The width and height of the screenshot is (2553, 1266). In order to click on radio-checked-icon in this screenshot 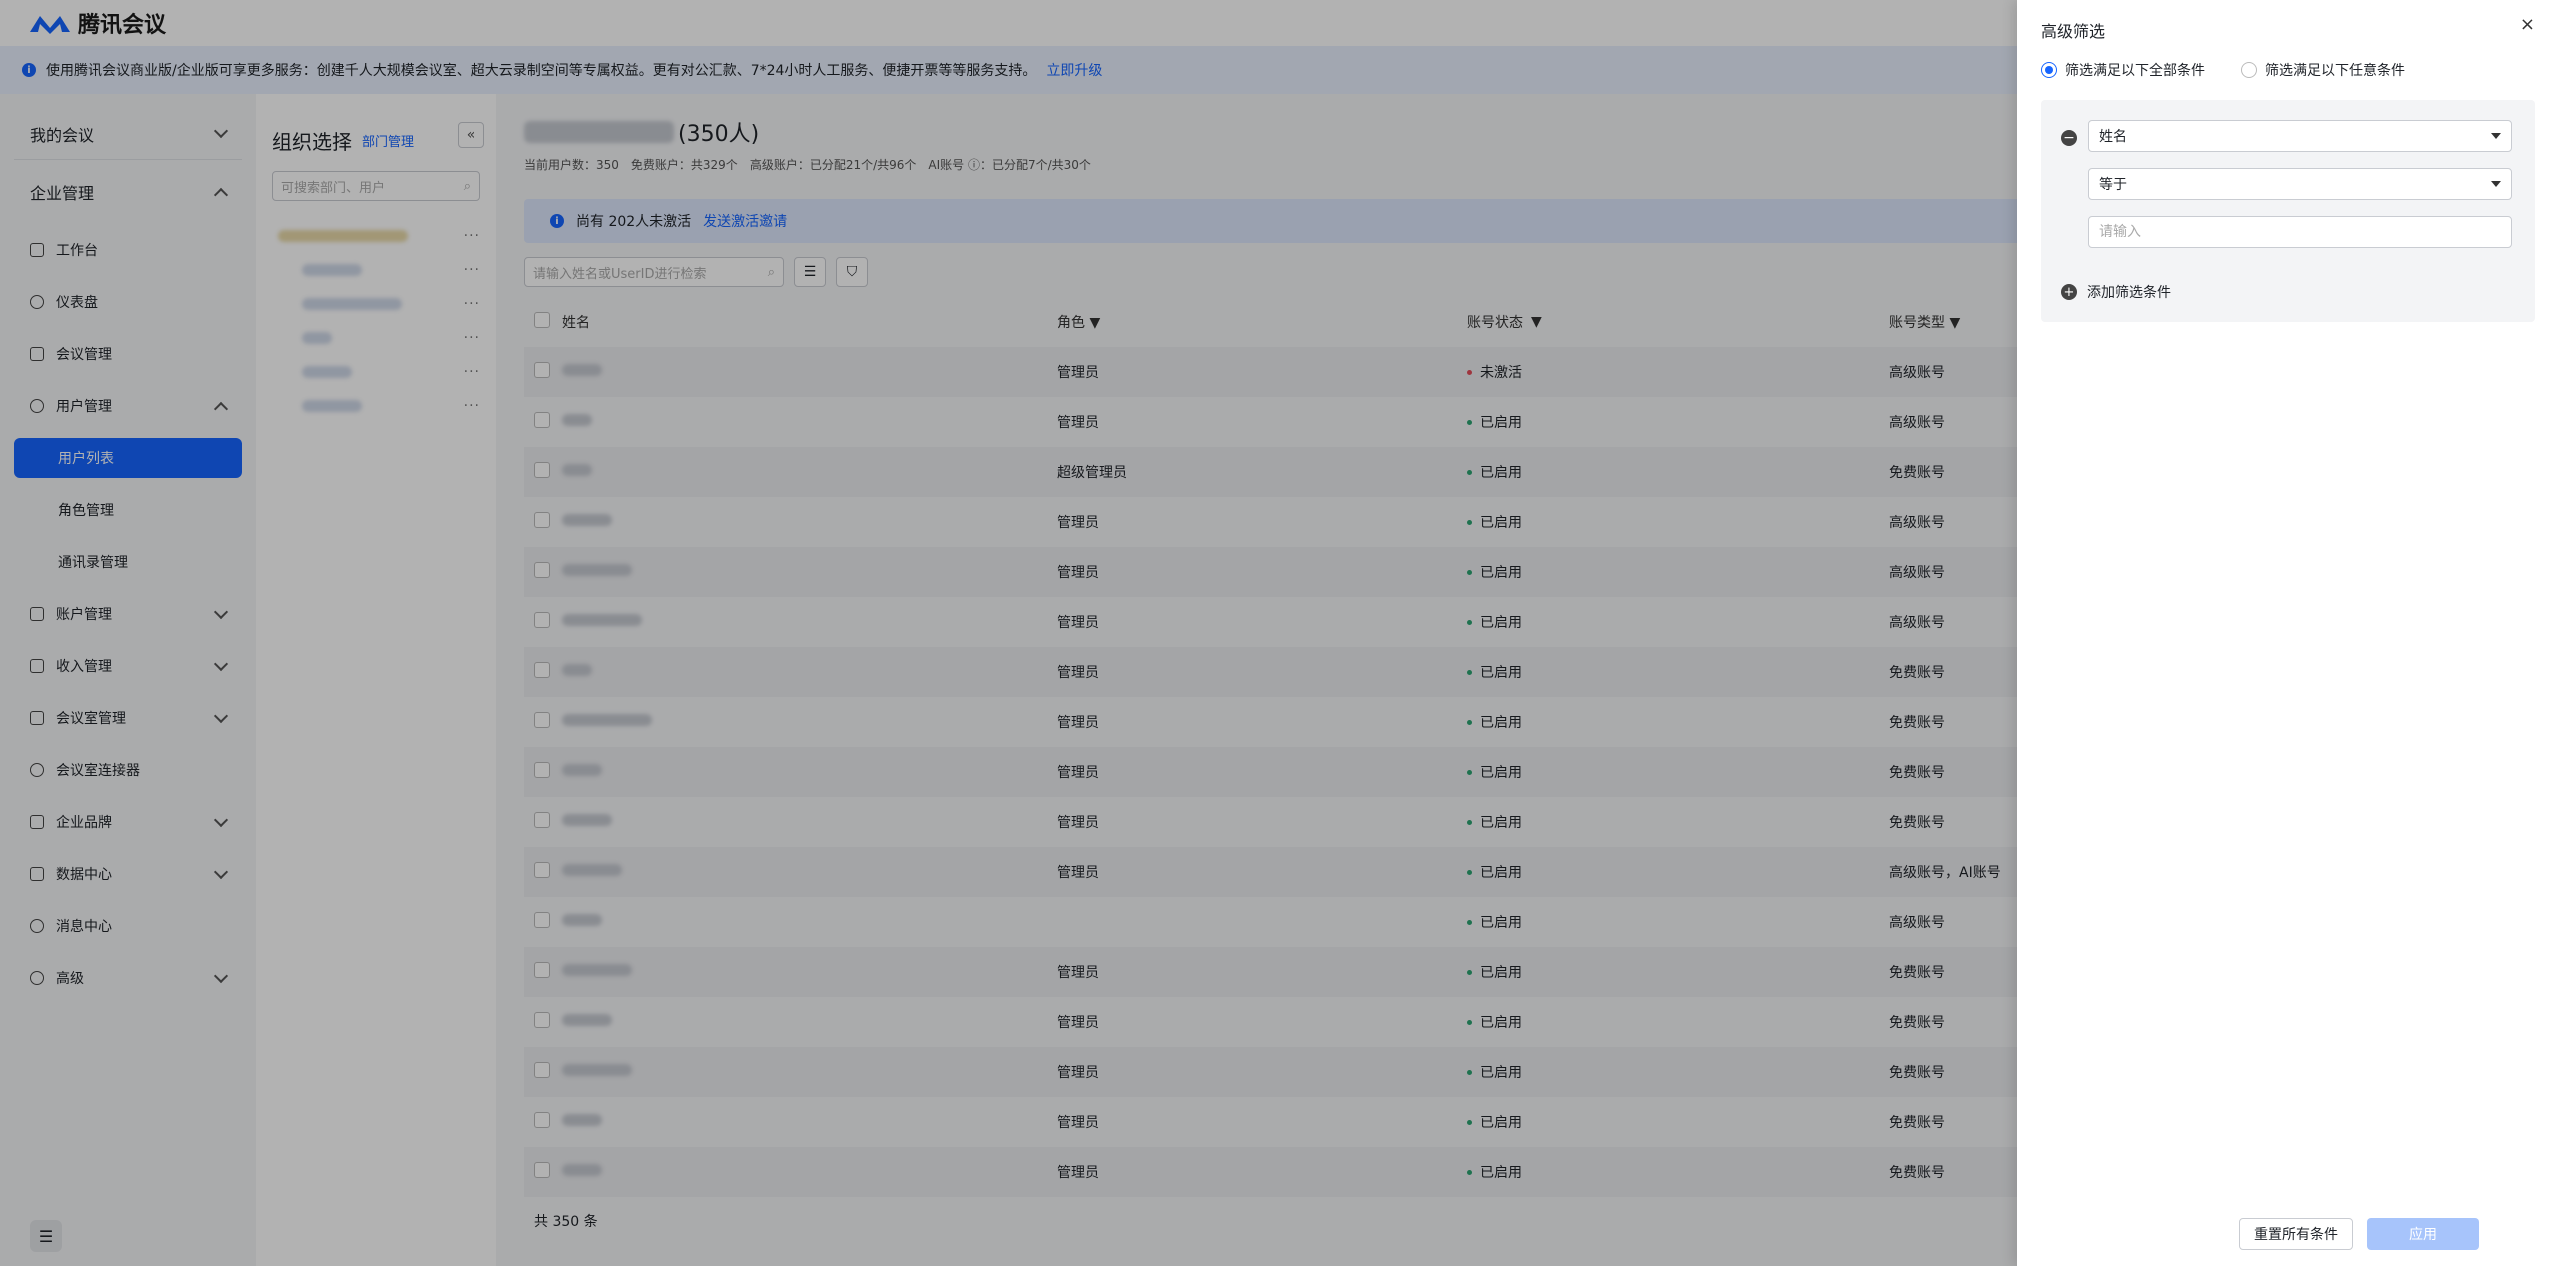, I will do `click(2049, 70)`.